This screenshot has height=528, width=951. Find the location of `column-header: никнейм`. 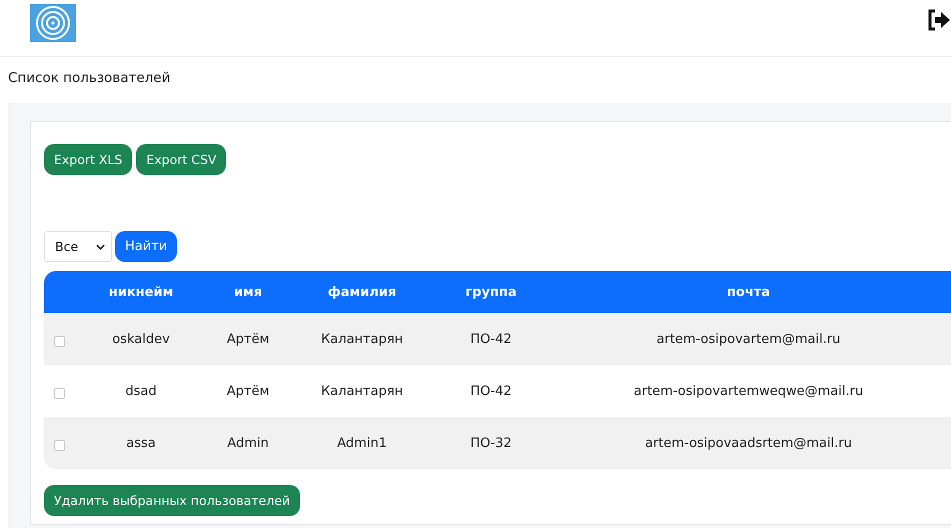

column-header: никнейм is located at coordinates (141, 292).